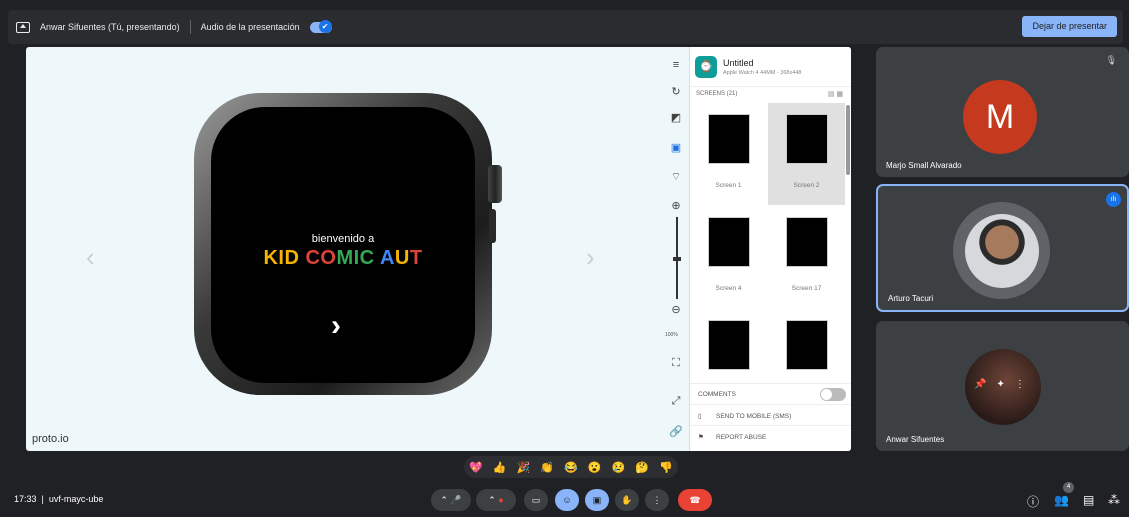 The height and width of the screenshot is (517, 1129). Describe the element at coordinates (728, 185) in the screenshot. I see `screen-label: Screen 1` at that location.